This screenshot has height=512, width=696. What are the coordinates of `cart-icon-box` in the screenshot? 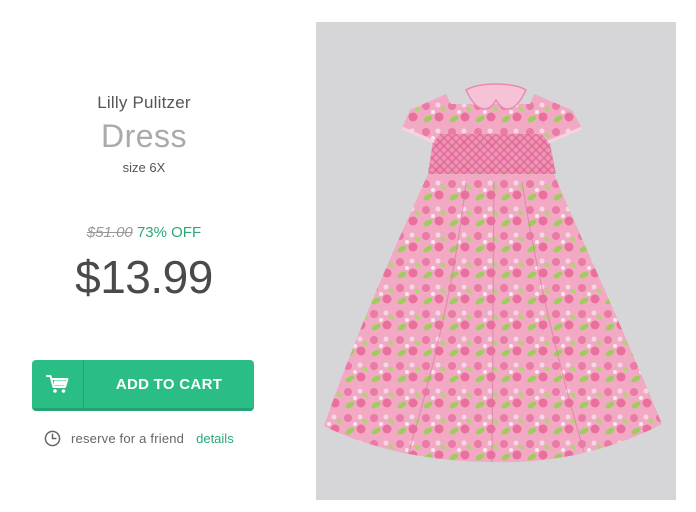 It's located at (58, 384).